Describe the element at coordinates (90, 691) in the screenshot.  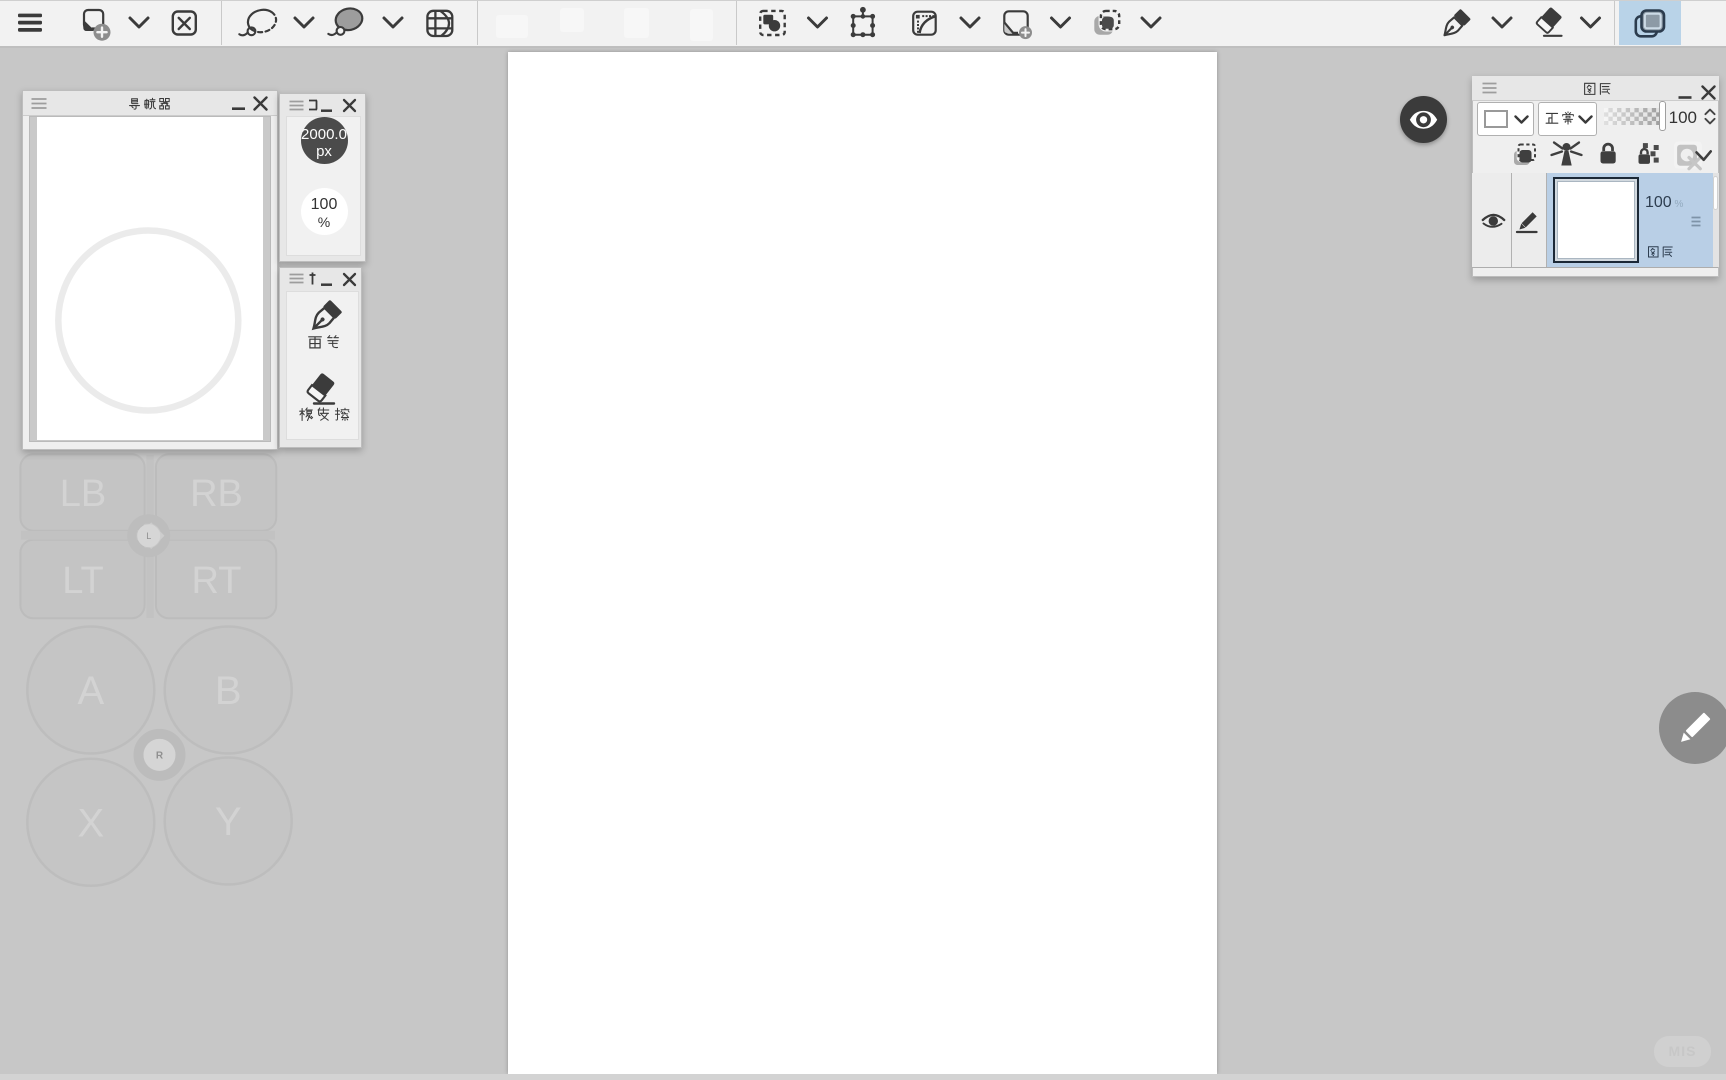
I see `svg-text: A` at that location.